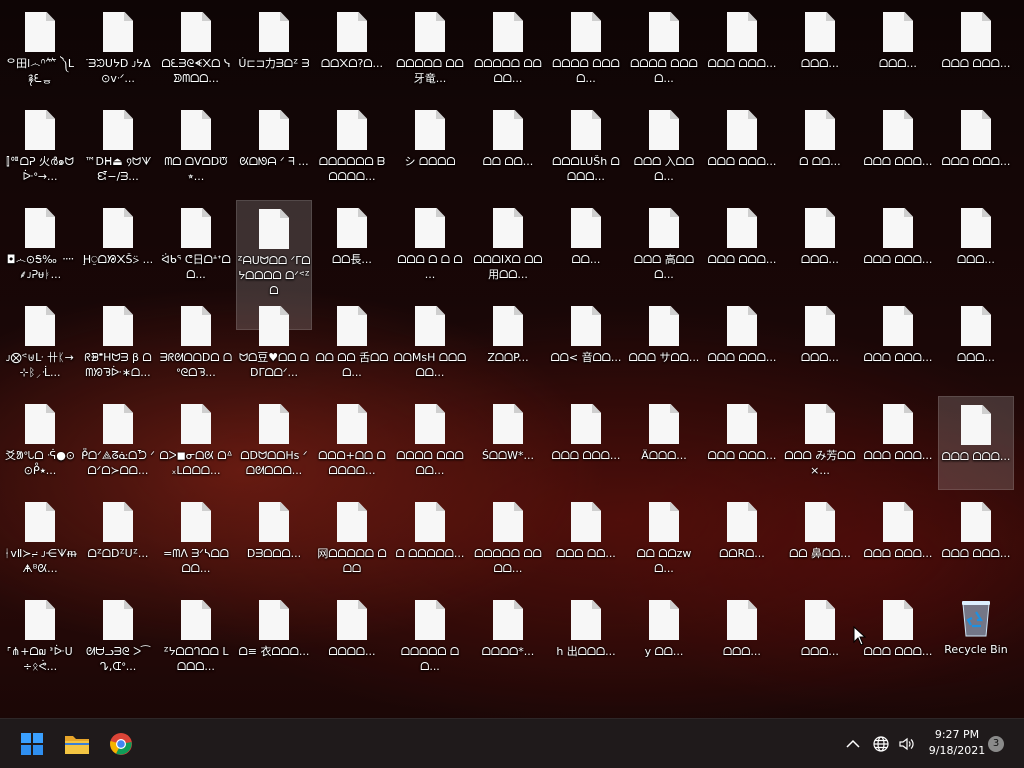 The height and width of the screenshot is (768, 1024). I want to click on file-icon, so click(742, 620).